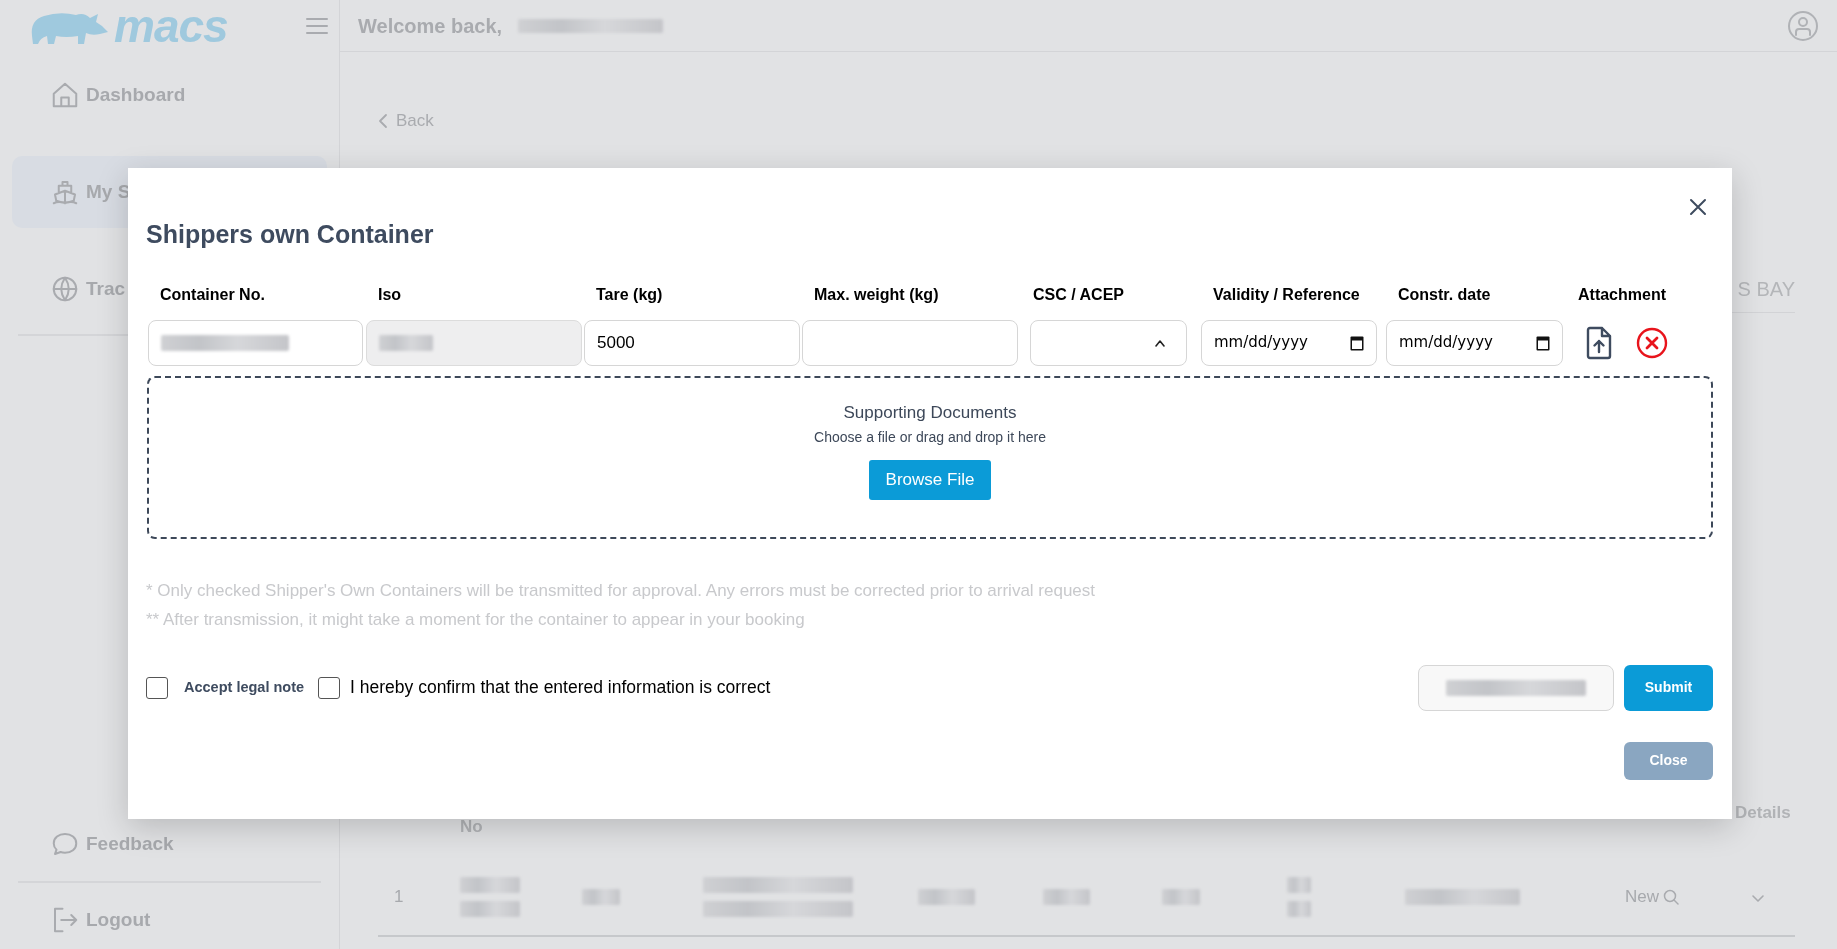 The height and width of the screenshot is (949, 1837). Describe the element at coordinates (1286, 294) in the screenshot. I see `column-header: Validity / Reference` at that location.